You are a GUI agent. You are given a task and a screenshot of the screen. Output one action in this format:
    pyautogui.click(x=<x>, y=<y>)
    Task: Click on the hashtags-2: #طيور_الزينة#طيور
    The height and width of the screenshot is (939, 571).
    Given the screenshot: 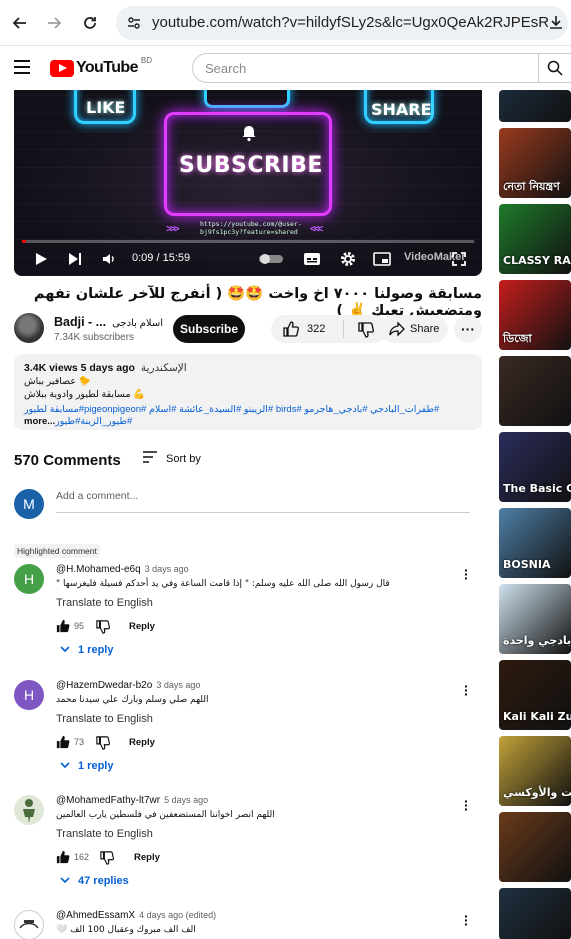 What is the action you would take?
    pyautogui.click(x=93, y=421)
    